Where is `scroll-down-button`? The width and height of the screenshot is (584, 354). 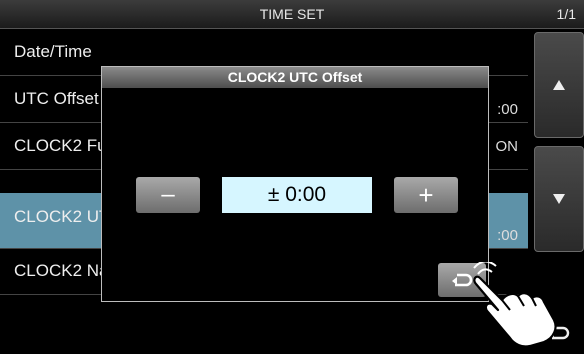
scroll-down-button is located at coordinates (559, 199).